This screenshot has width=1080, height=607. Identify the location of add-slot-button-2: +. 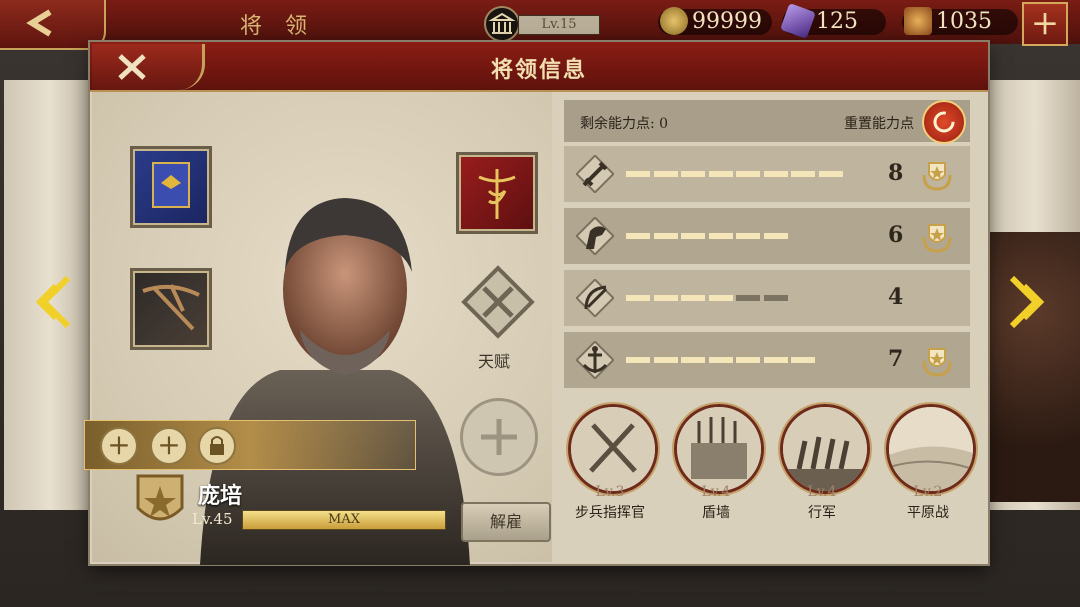
(169, 446).